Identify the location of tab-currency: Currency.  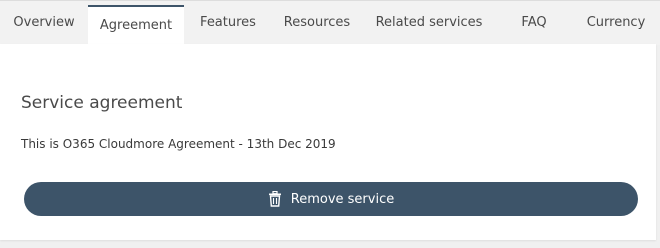
(616, 23).